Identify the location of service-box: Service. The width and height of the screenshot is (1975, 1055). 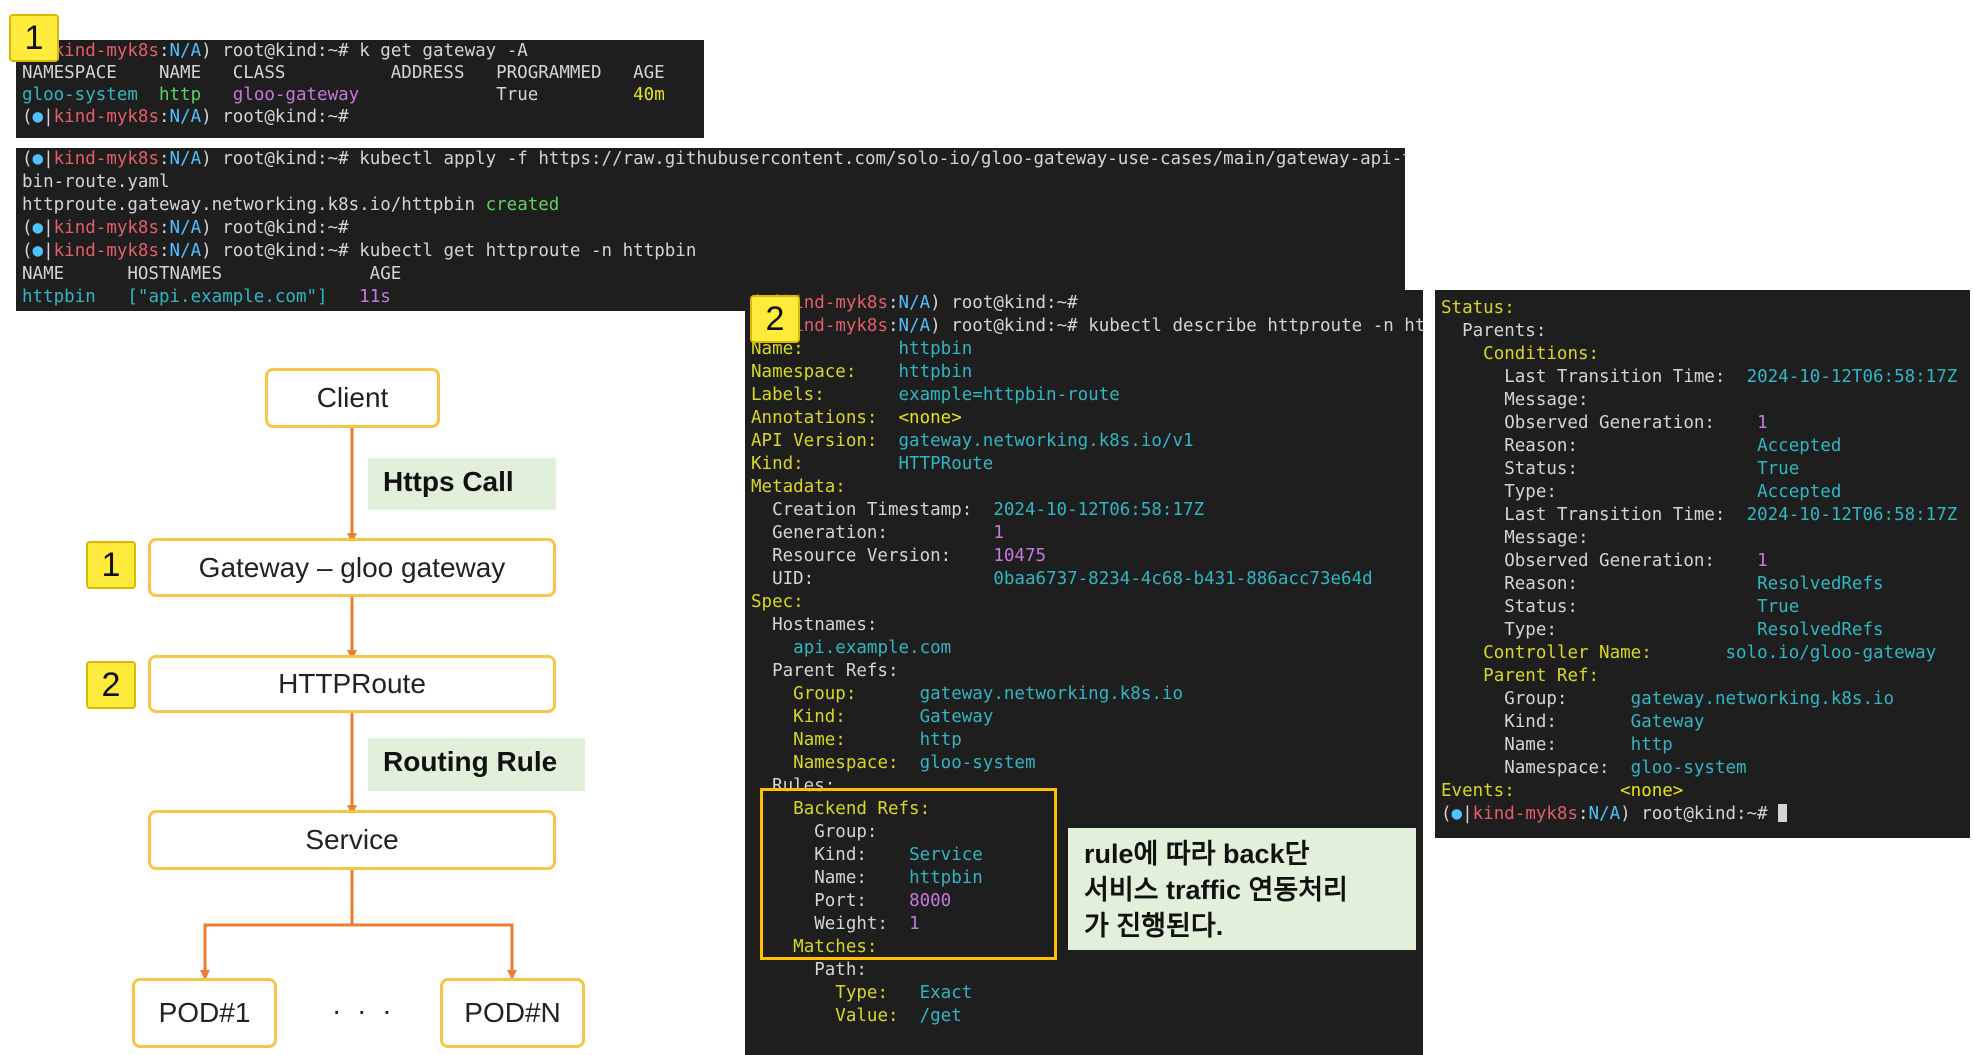
(352, 840).